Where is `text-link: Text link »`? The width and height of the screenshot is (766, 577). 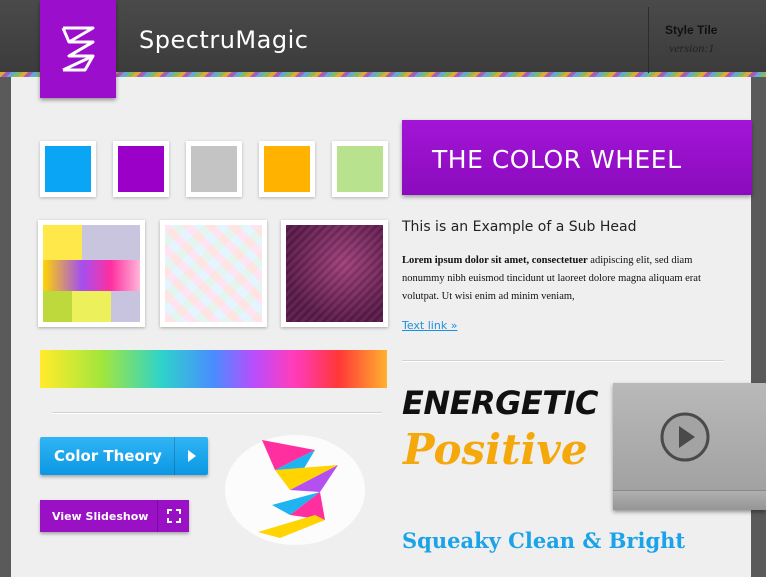
text-link: Text link » is located at coordinates (429, 325).